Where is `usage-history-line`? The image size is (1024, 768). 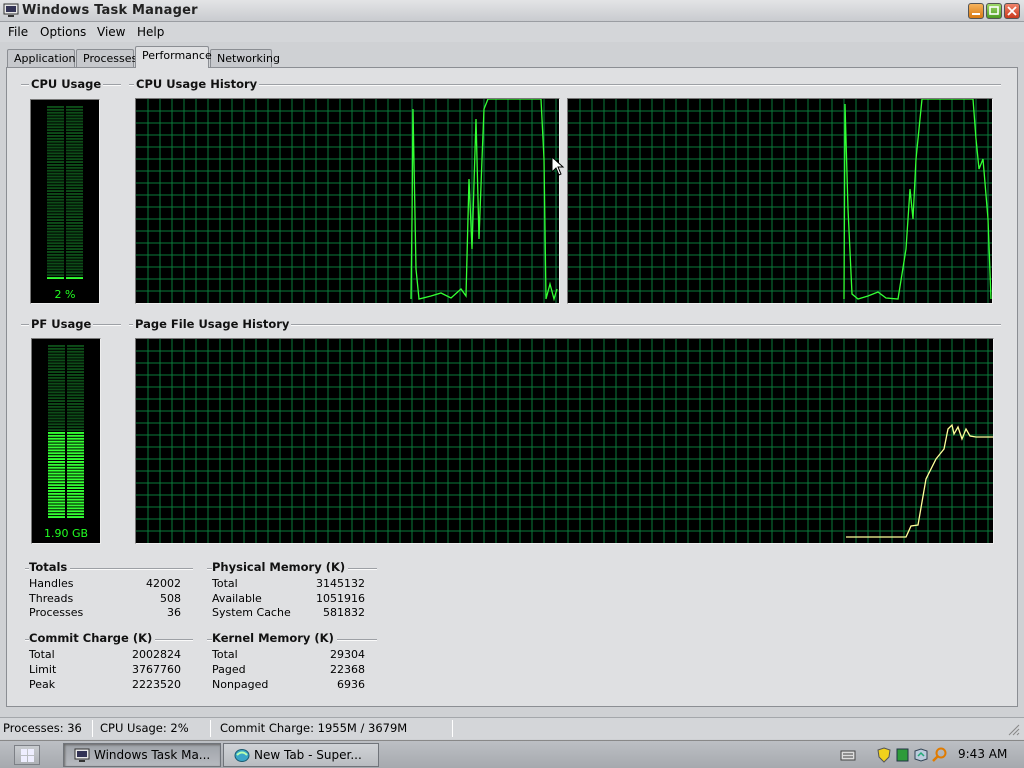 usage-history-line is located at coordinates (917, 199).